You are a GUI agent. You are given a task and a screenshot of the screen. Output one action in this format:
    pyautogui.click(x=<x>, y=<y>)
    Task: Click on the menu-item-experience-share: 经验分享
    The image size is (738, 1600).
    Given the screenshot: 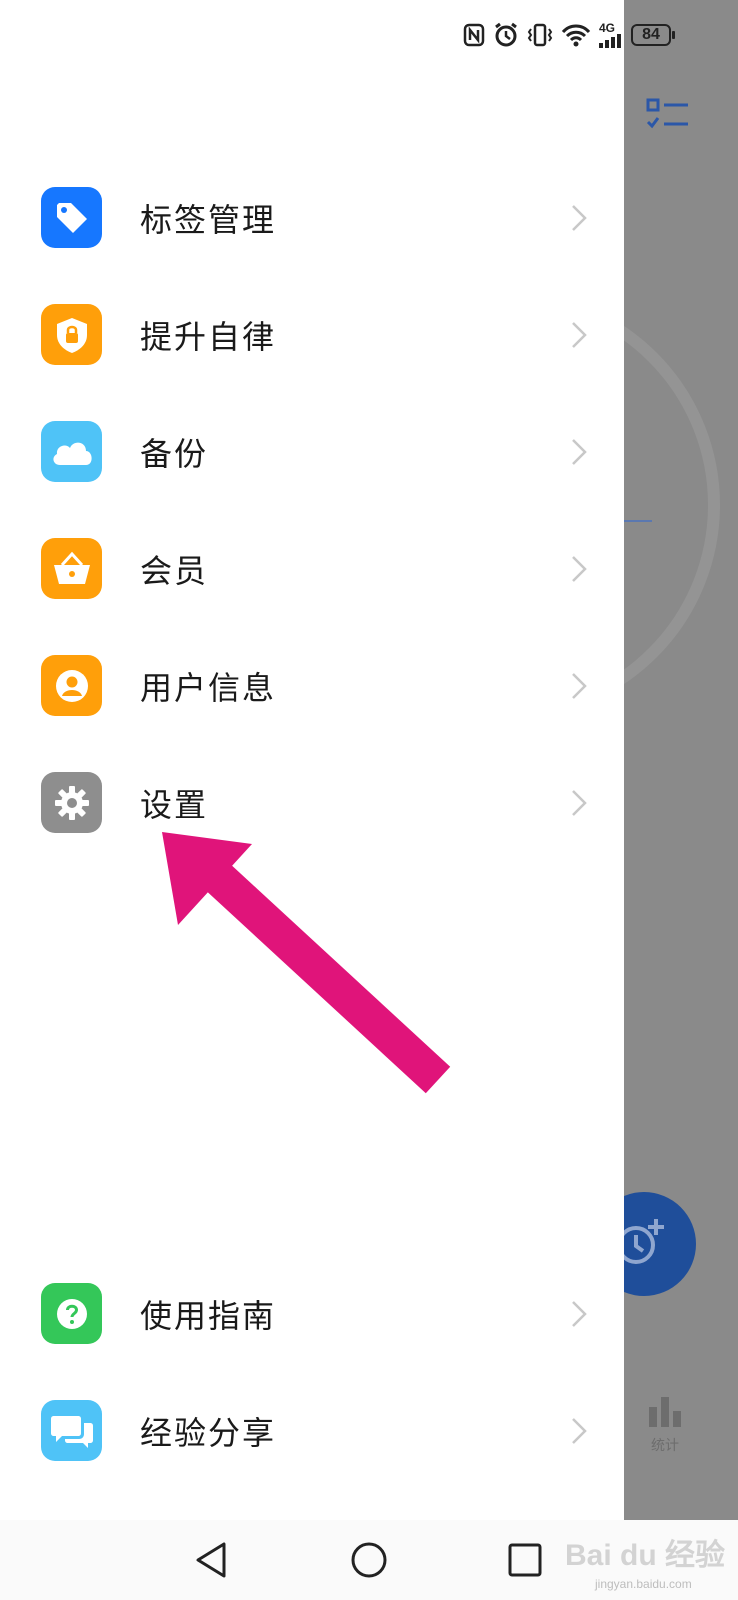 What is the action you would take?
    pyautogui.click(x=312, y=1431)
    